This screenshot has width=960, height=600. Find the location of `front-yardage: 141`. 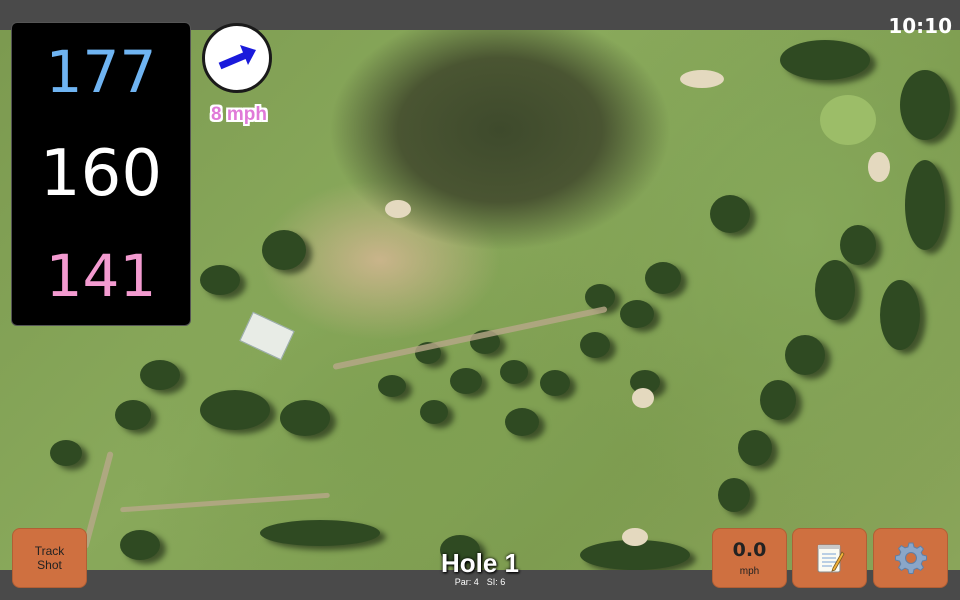

front-yardage: 141 is located at coordinates (101, 275).